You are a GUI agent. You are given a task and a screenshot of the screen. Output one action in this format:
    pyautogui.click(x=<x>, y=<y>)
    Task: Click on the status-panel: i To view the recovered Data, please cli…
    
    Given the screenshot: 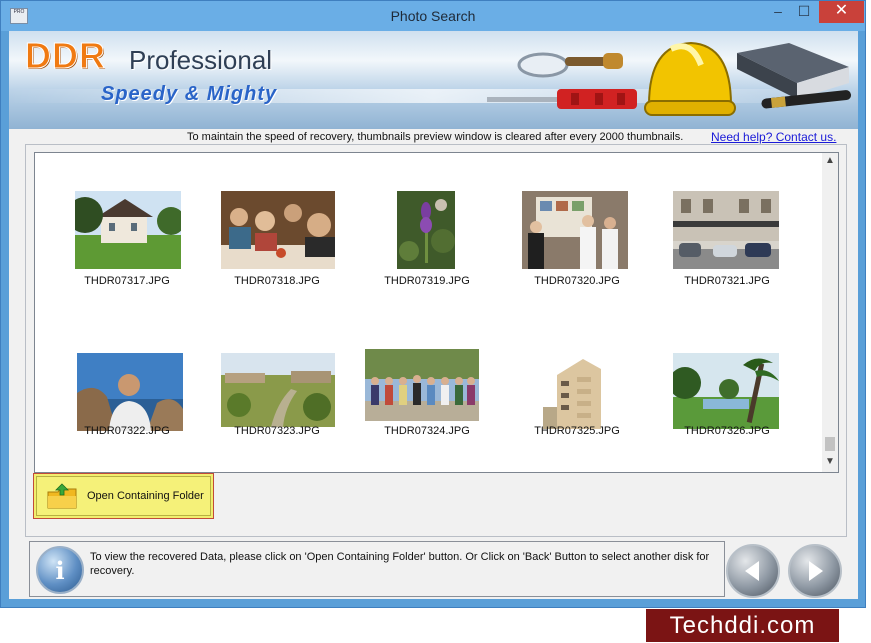 What is the action you would take?
    pyautogui.click(x=435, y=569)
    